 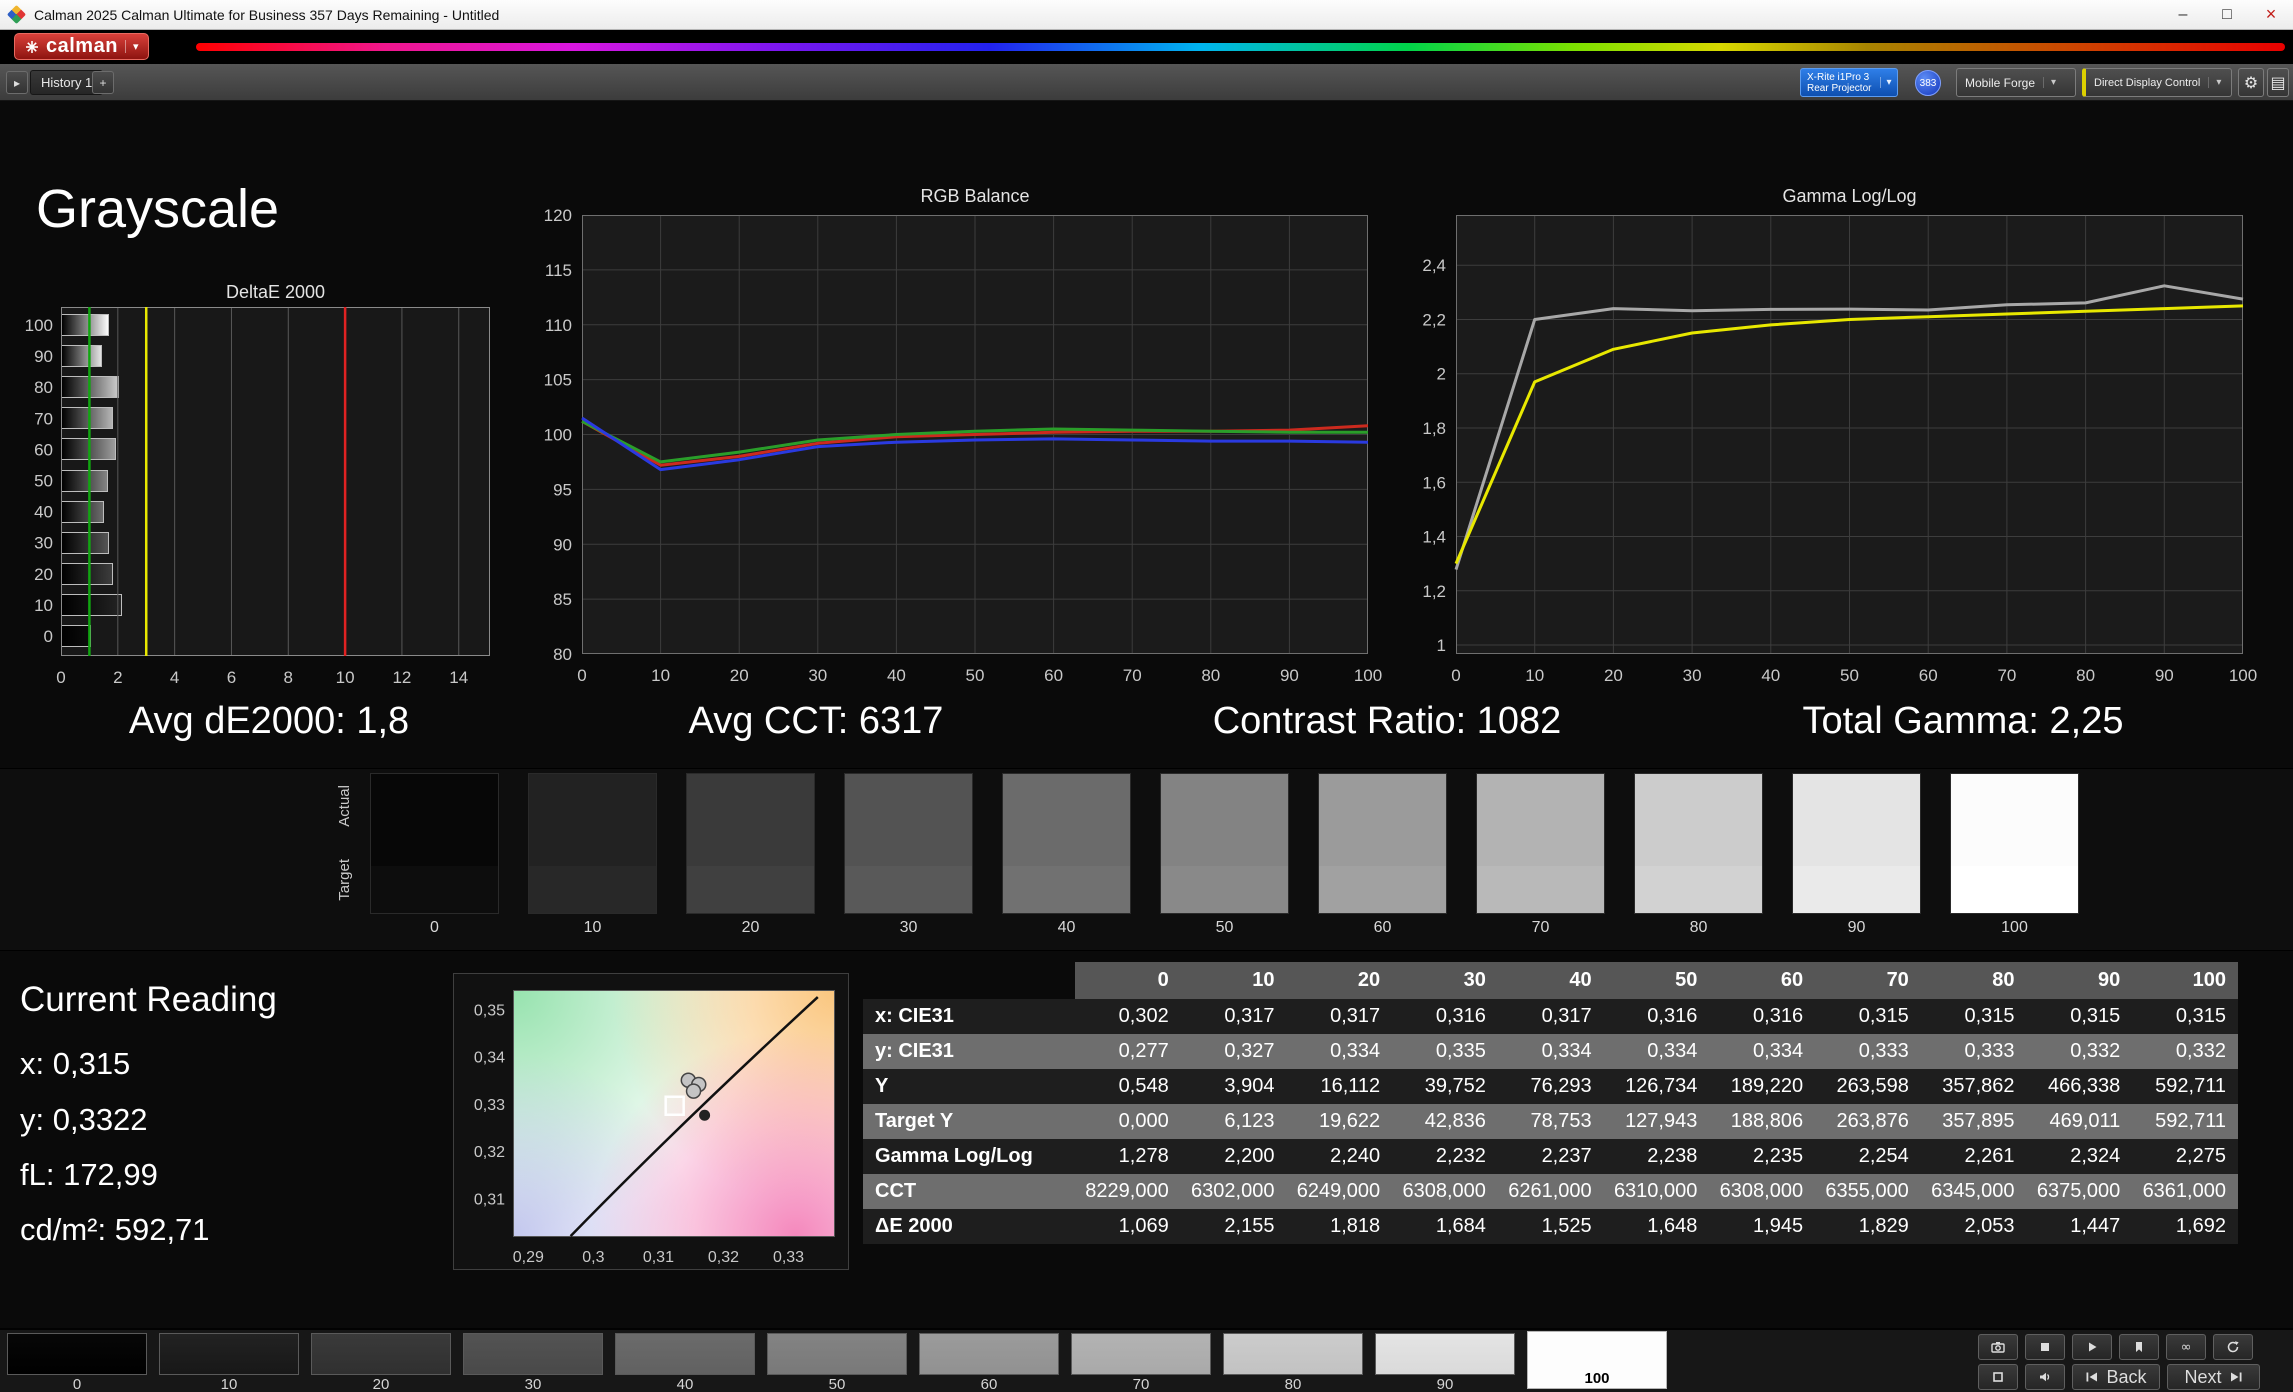 What do you see at coordinates (1597, 1378) in the screenshot?
I see `patch-level-label: 100` at bounding box center [1597, 1378].